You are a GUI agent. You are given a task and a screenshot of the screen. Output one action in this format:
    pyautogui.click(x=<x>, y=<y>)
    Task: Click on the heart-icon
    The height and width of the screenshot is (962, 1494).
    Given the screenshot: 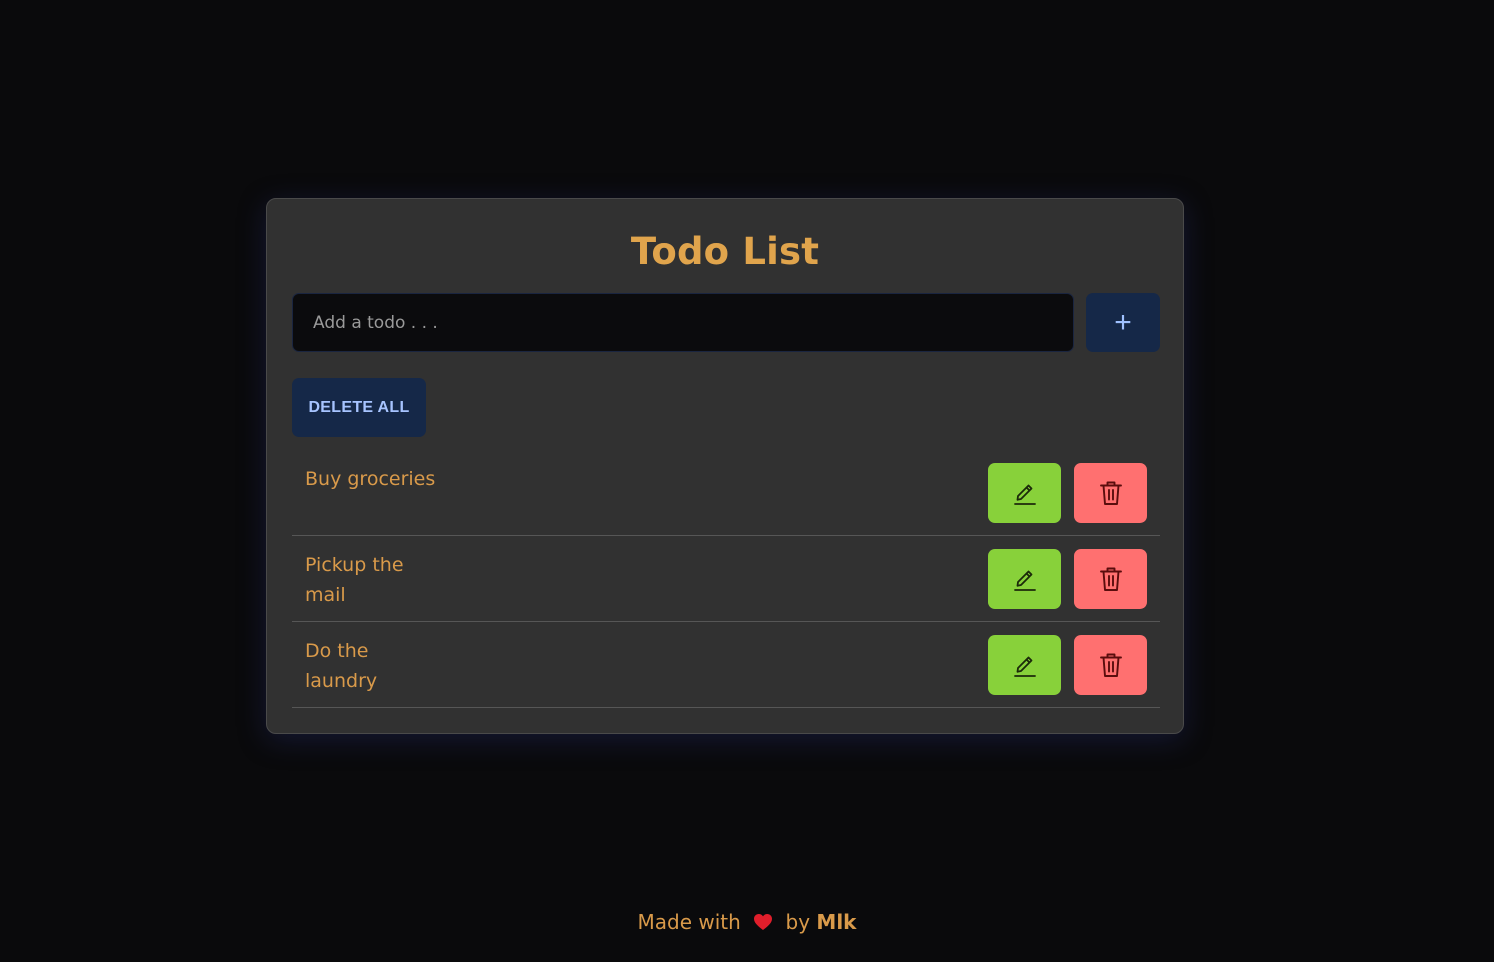 What is the action you would take?
    pyautogui.click(x=763, y=922)
    